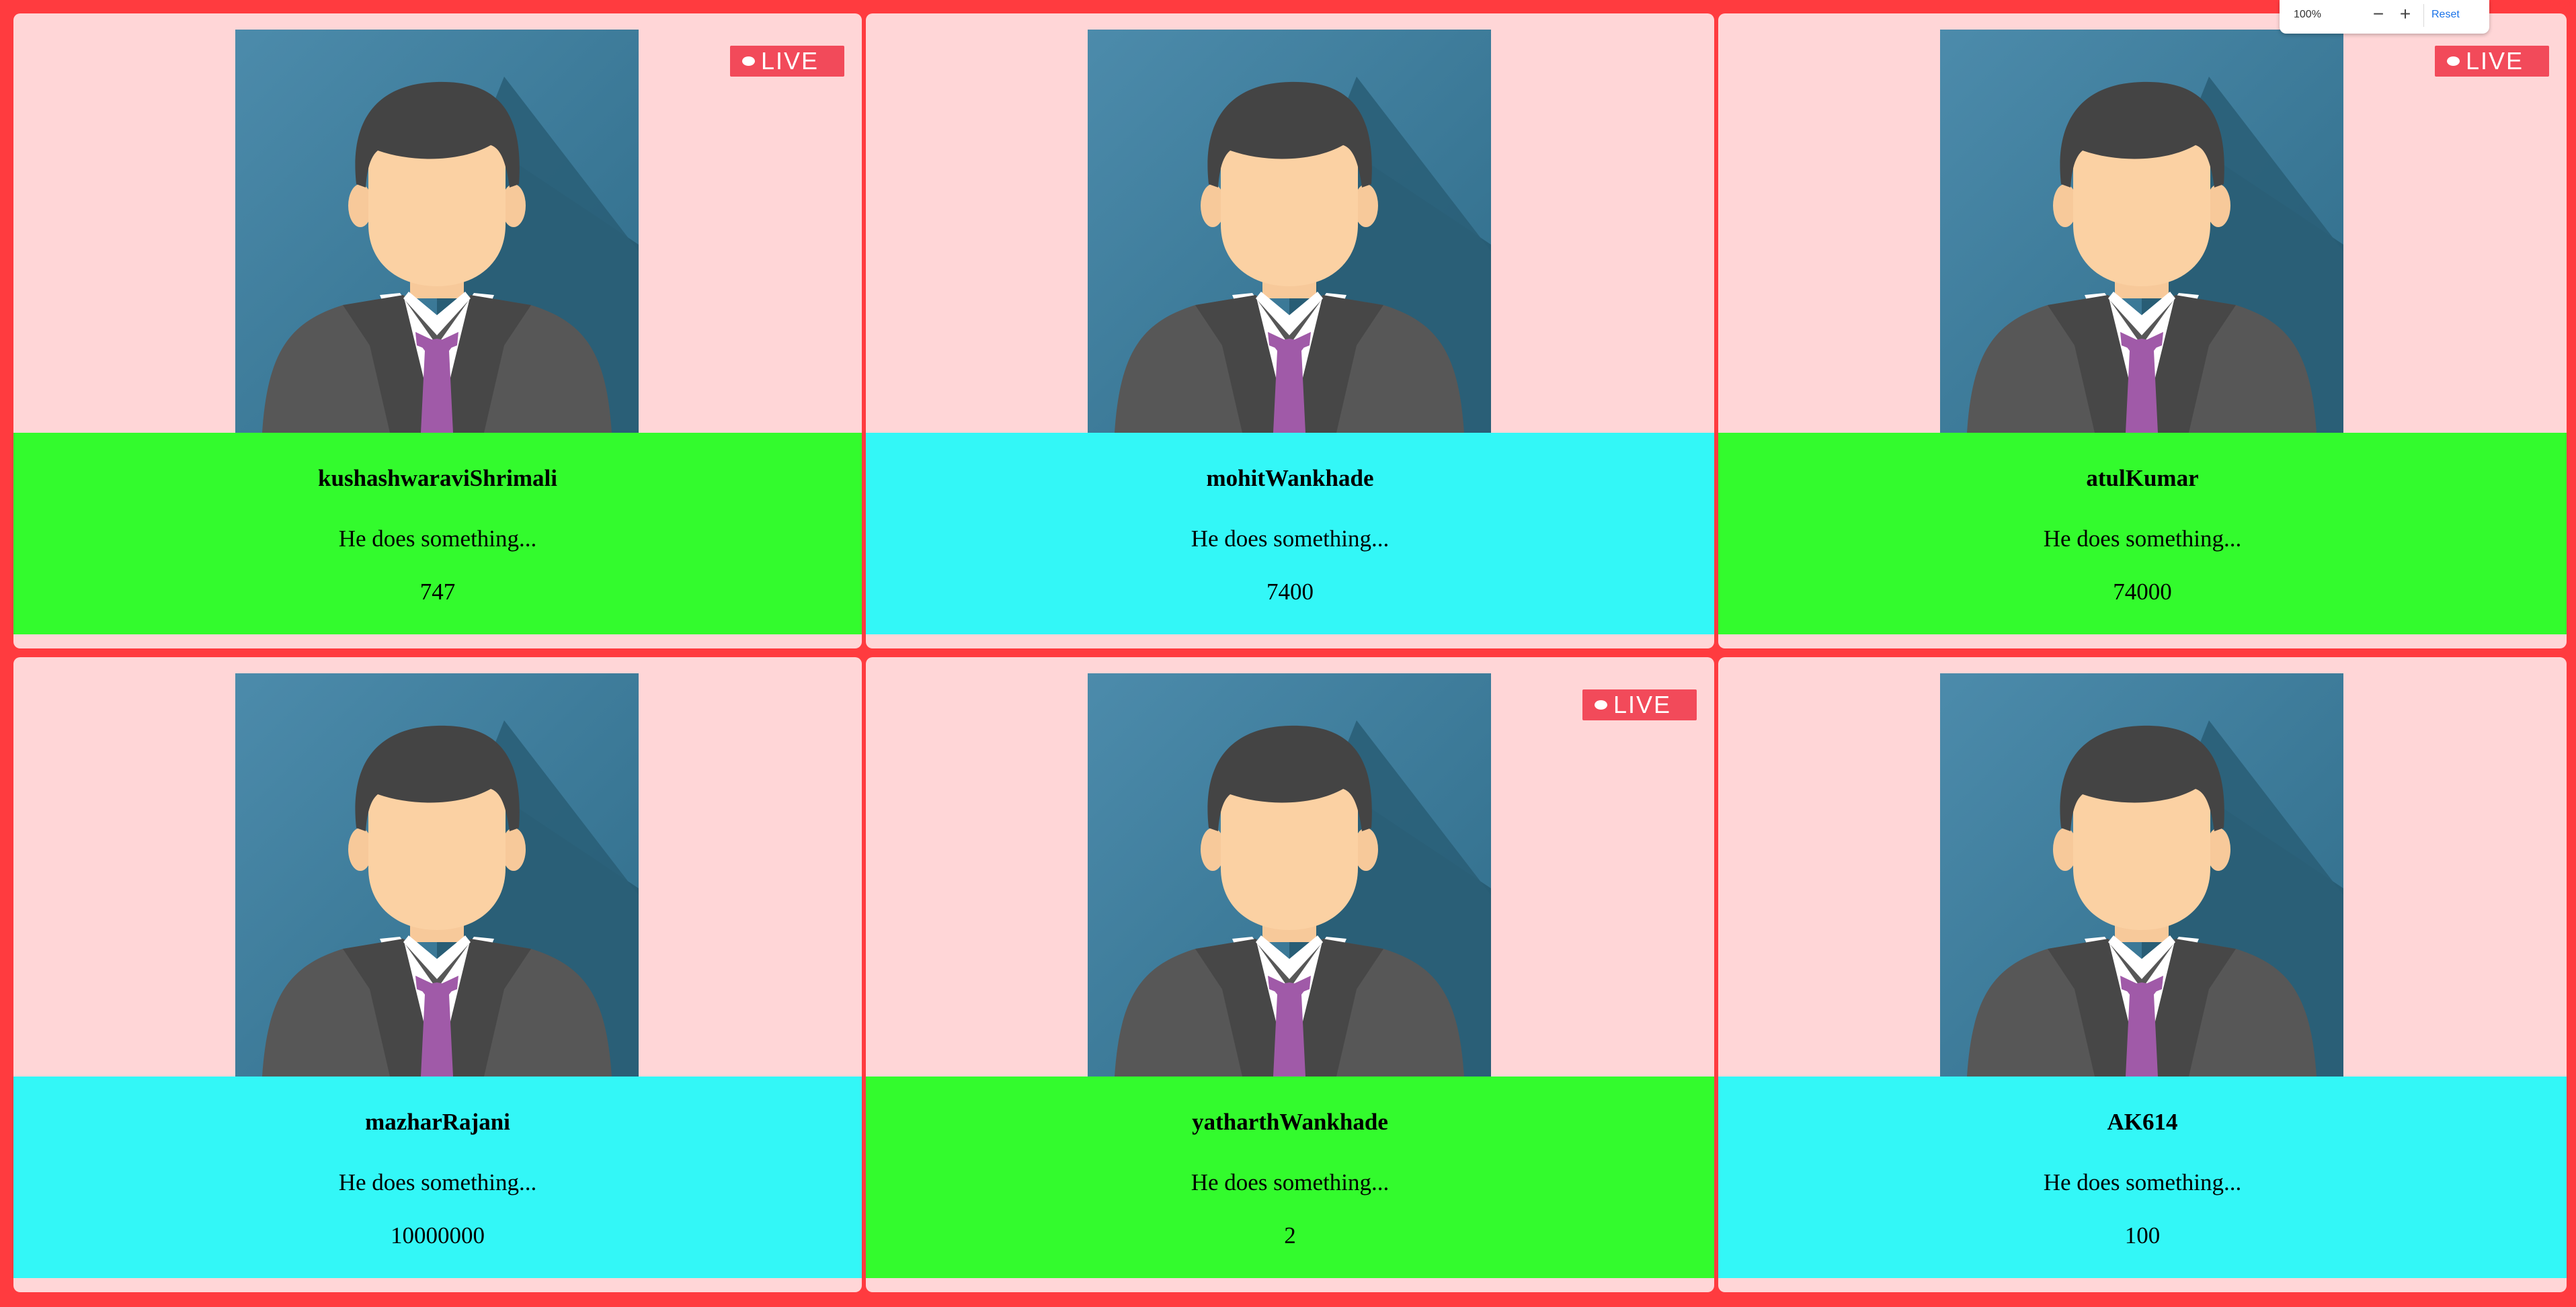  What do you see at coordinates (2445, 15) in the screenshot?
I see `zoom-reset-button: Reset` at bounding box center [2445, 15].